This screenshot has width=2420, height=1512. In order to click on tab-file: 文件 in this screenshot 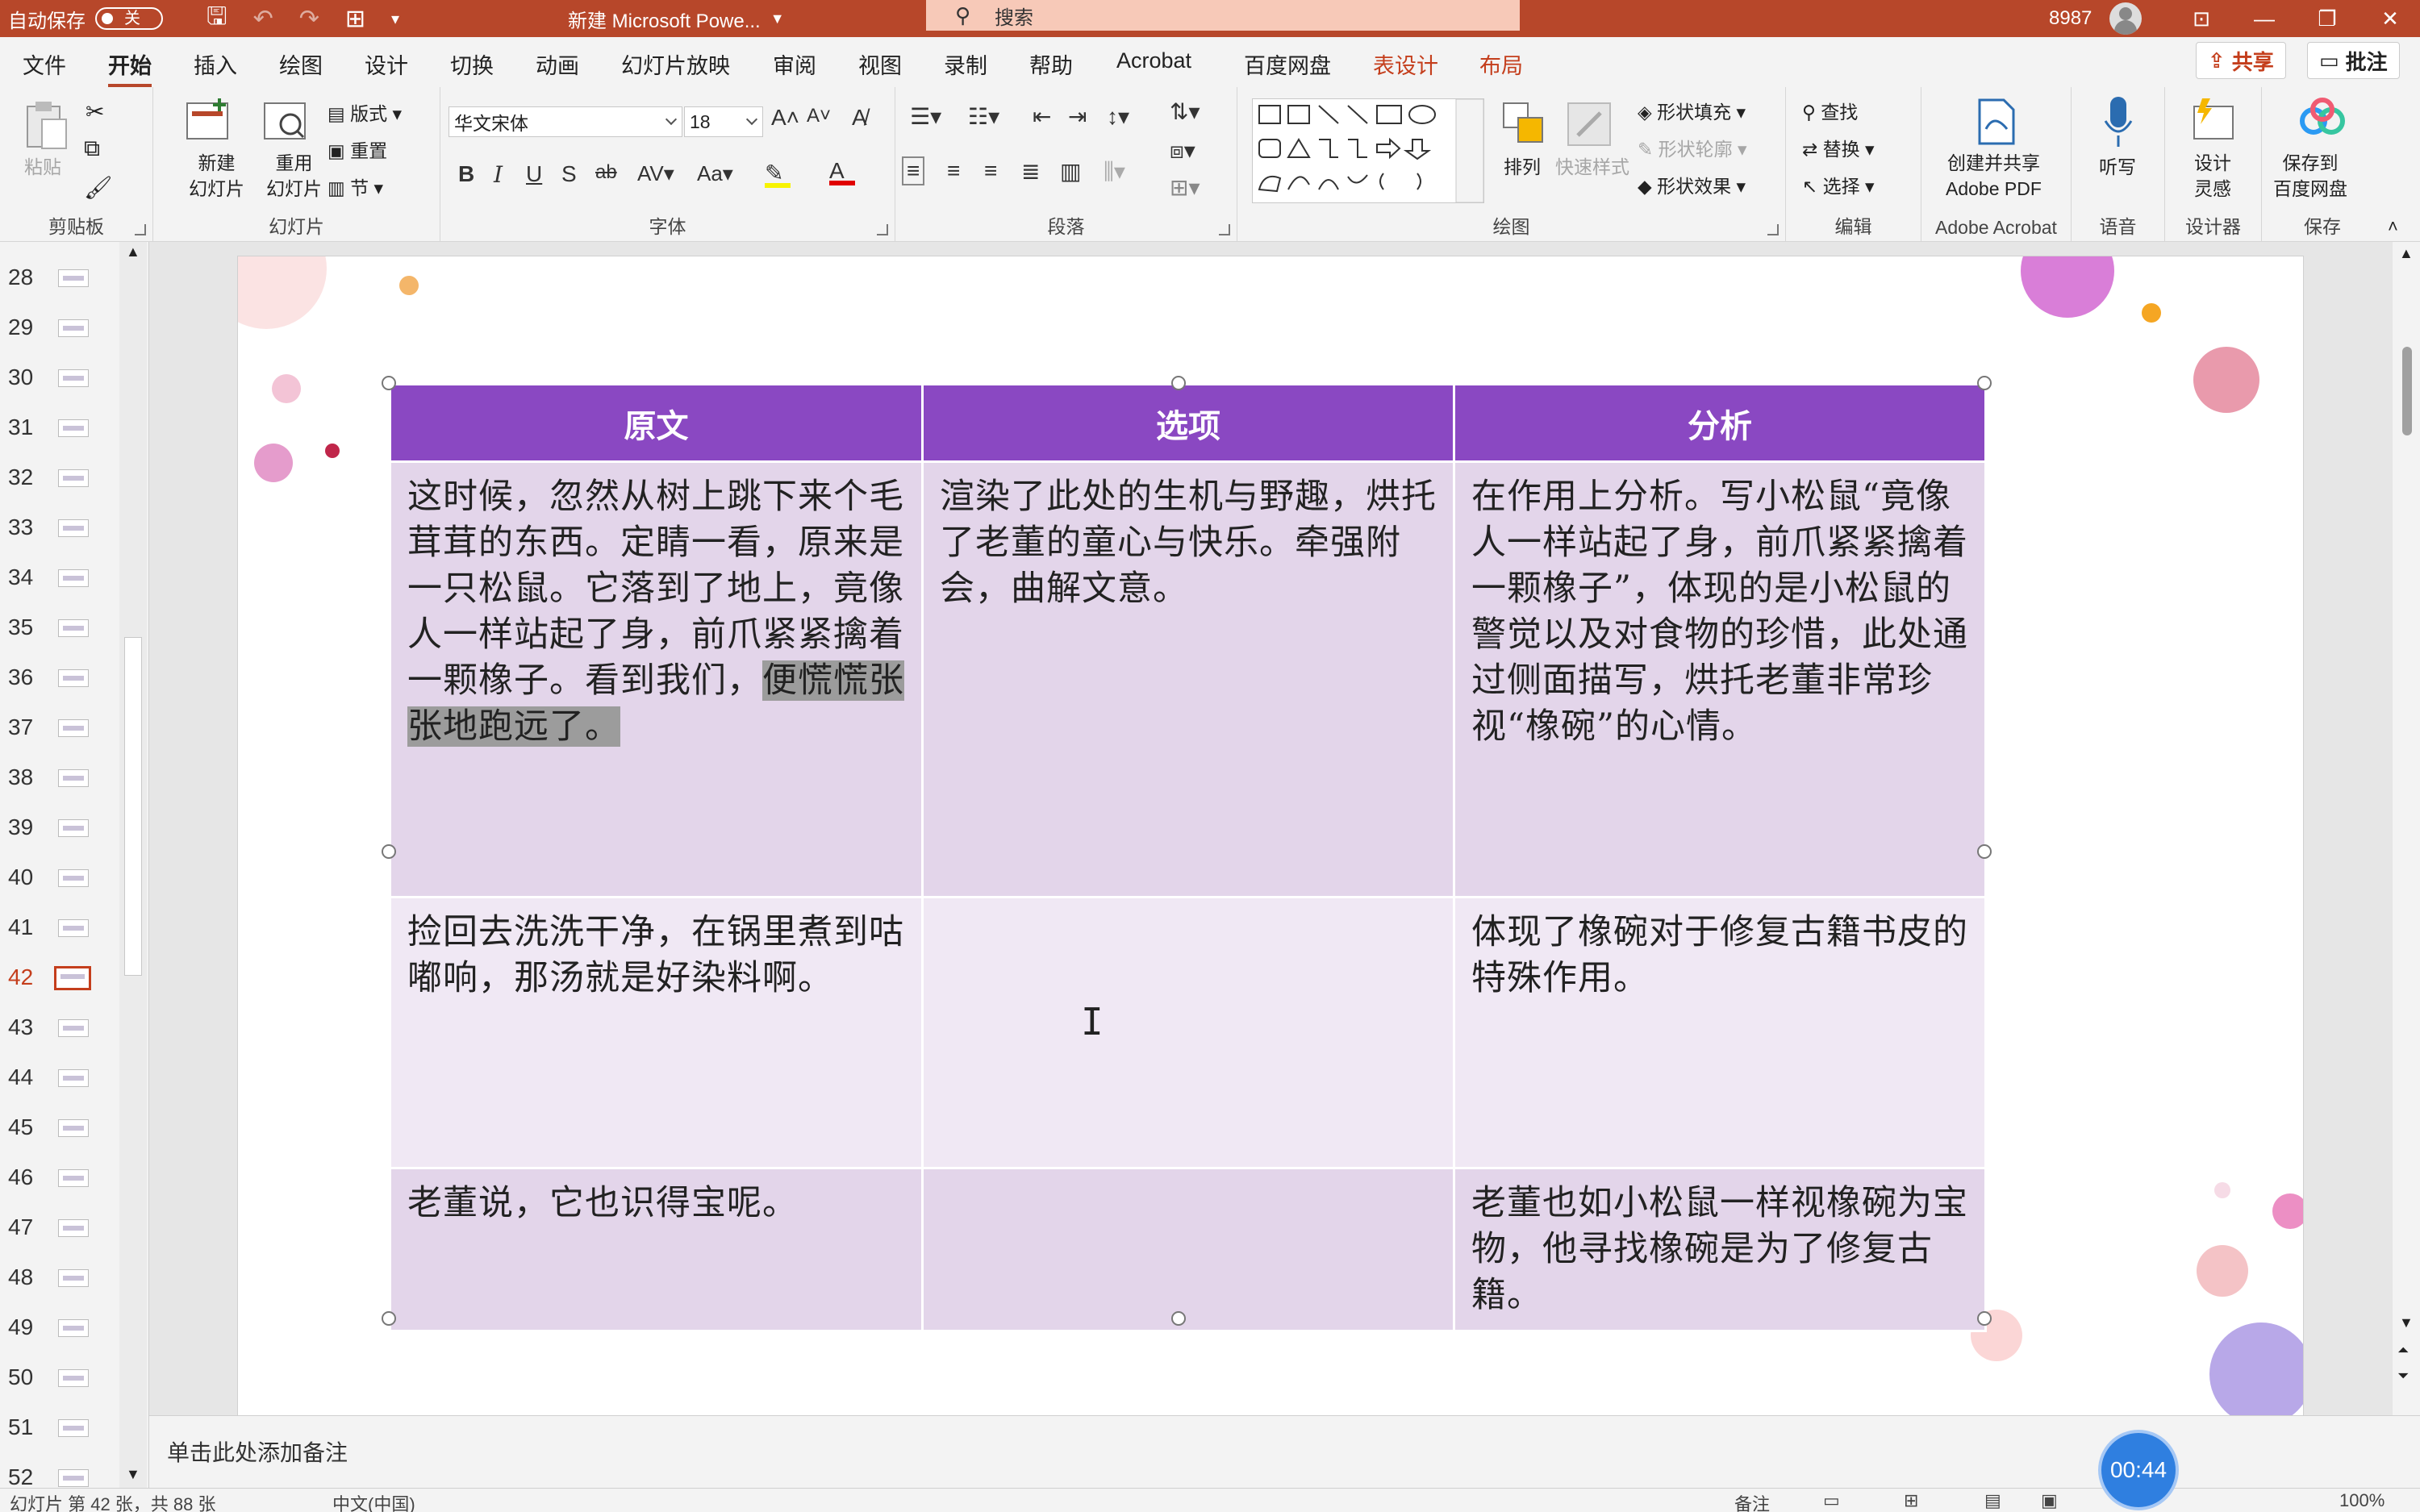, I will do `click(44, 64)`.